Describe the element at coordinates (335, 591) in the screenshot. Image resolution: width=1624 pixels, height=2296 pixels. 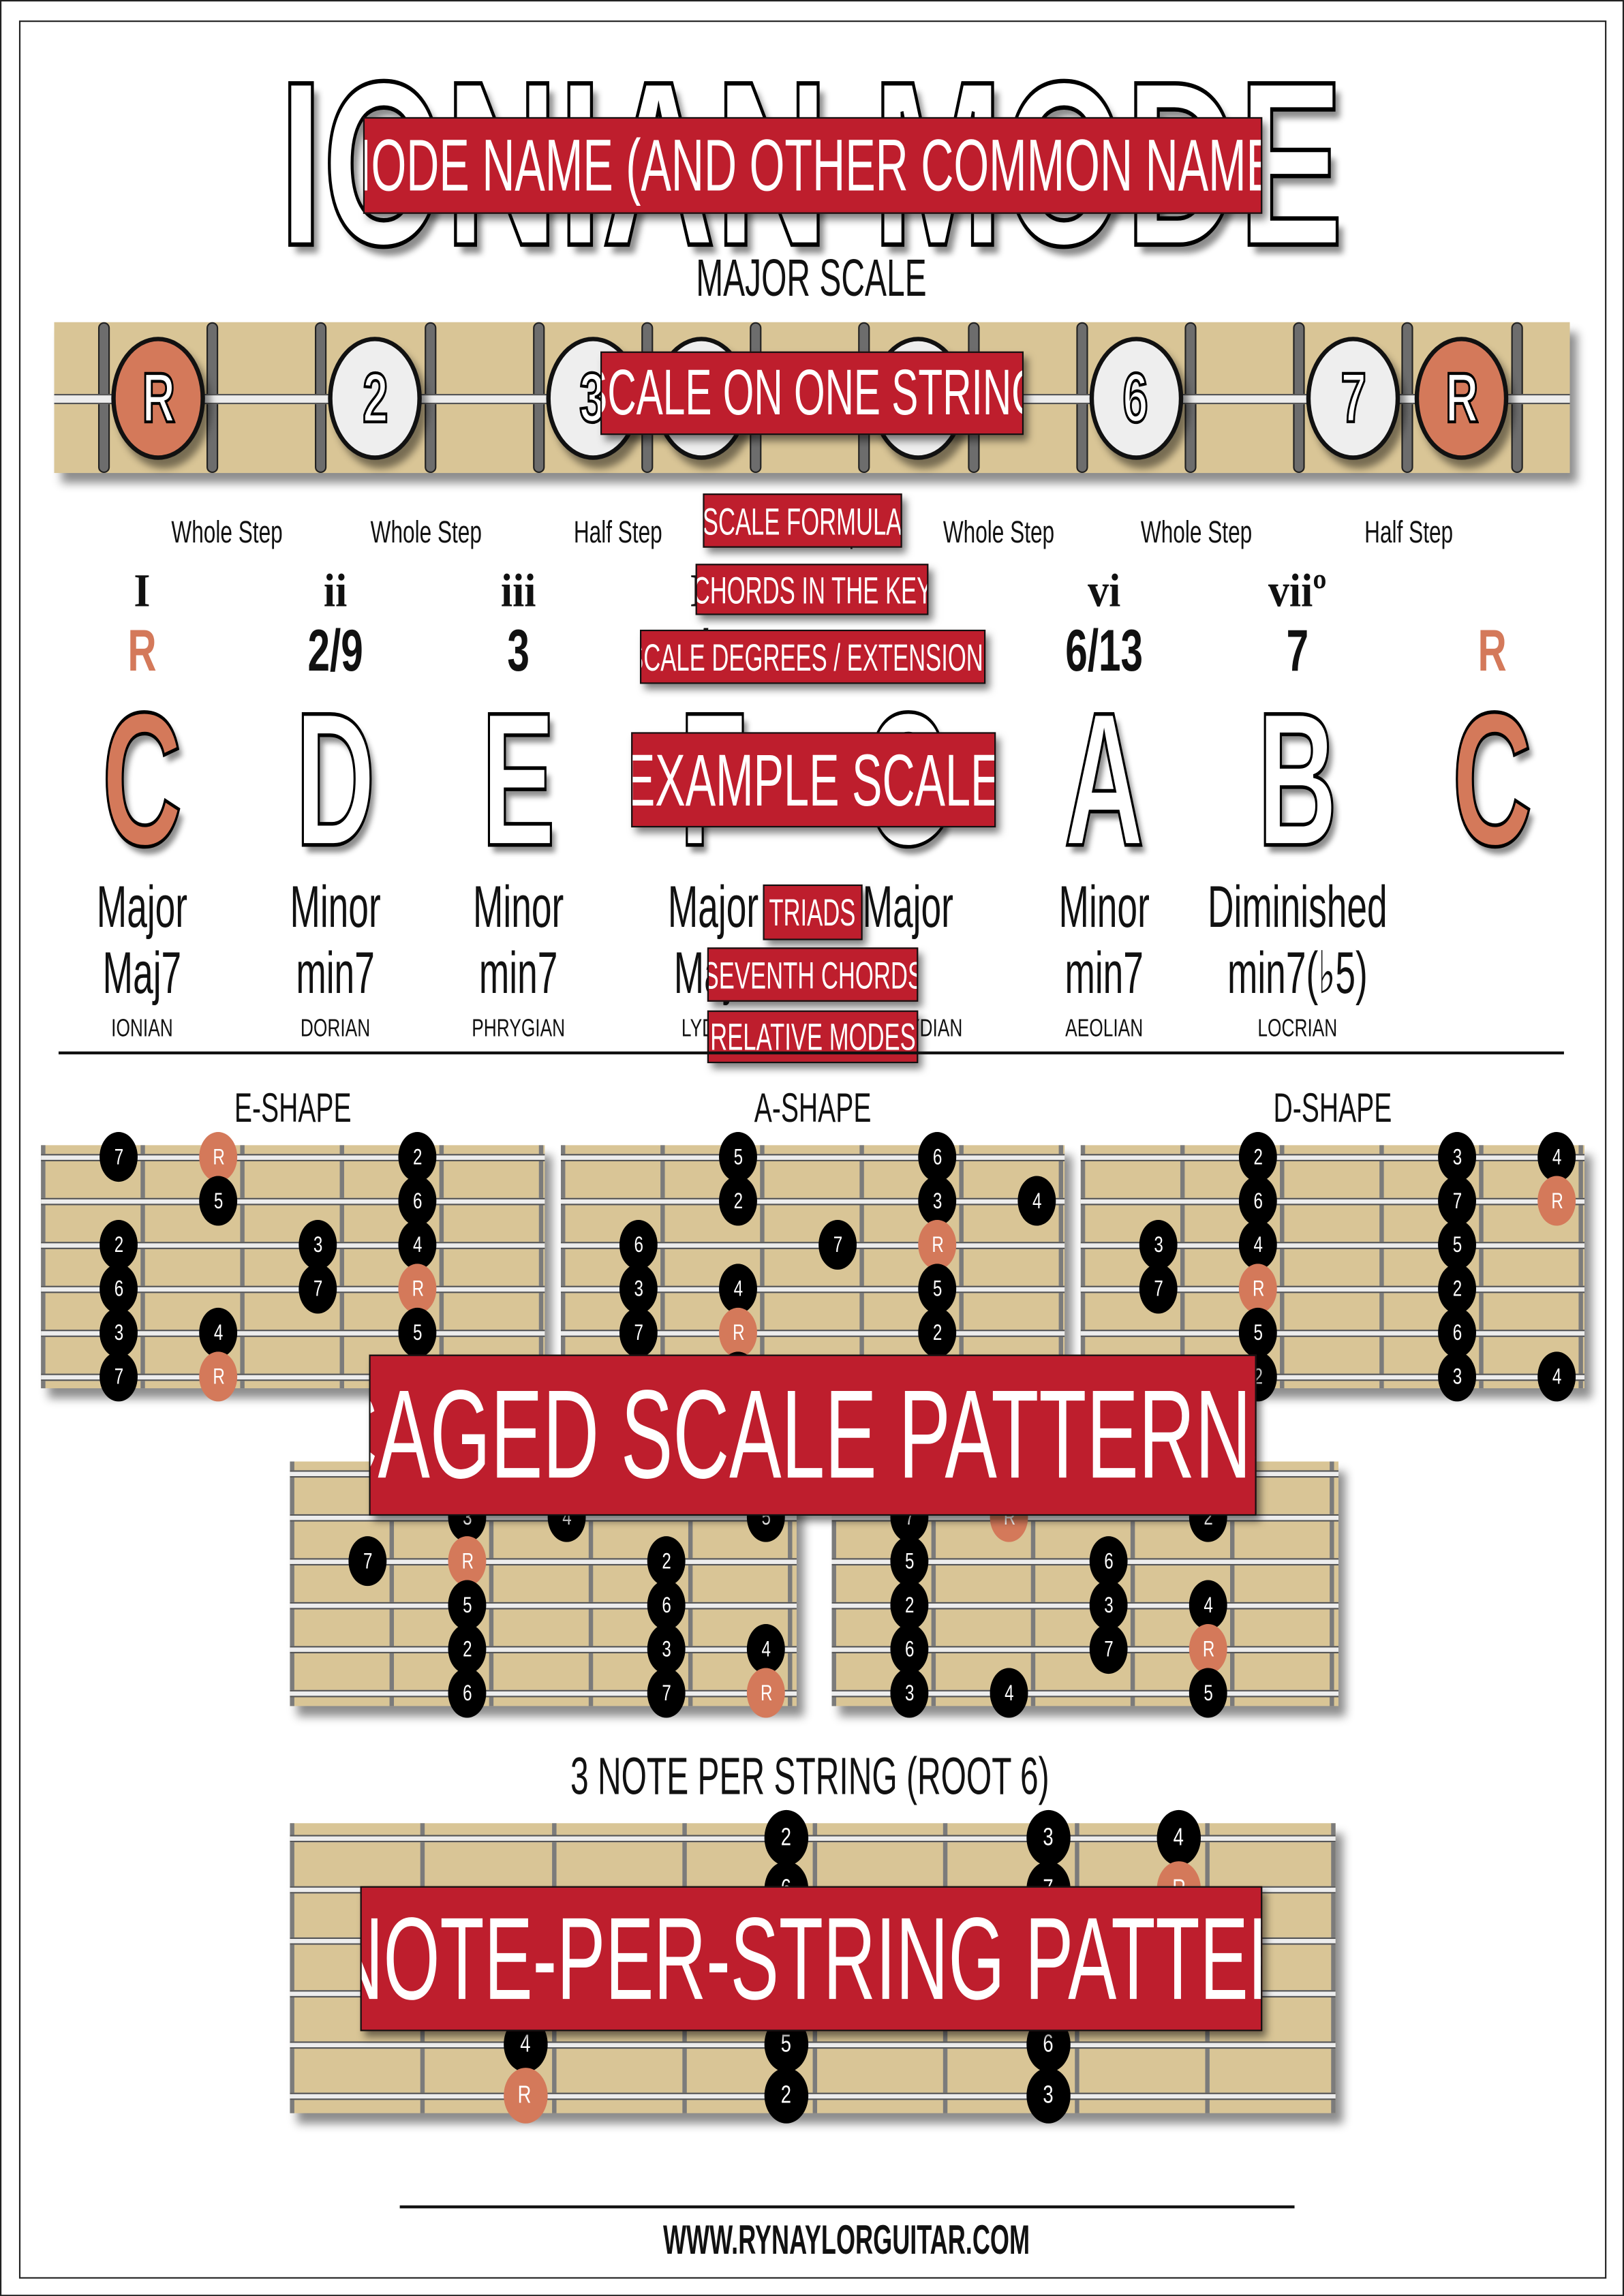
I see `roman-numeral: ii` at that location.